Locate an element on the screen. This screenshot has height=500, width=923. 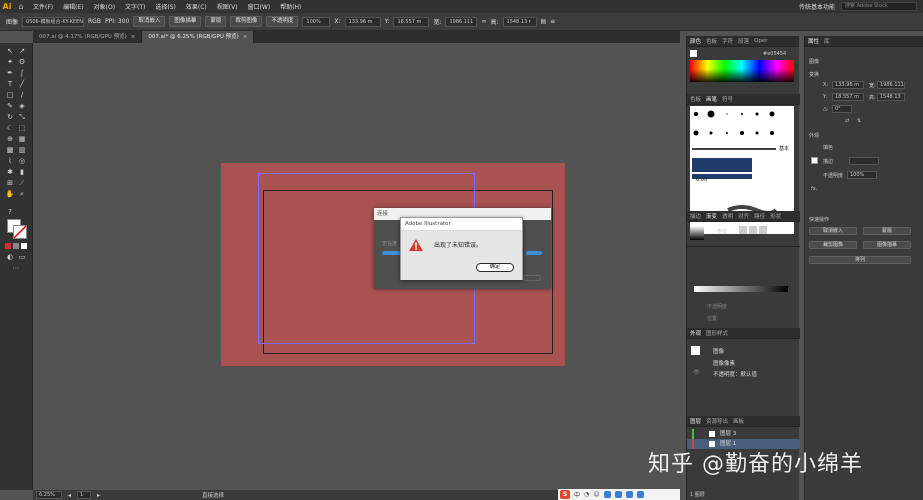
tab-align: 对齐 is located at coordinates (743, 216).